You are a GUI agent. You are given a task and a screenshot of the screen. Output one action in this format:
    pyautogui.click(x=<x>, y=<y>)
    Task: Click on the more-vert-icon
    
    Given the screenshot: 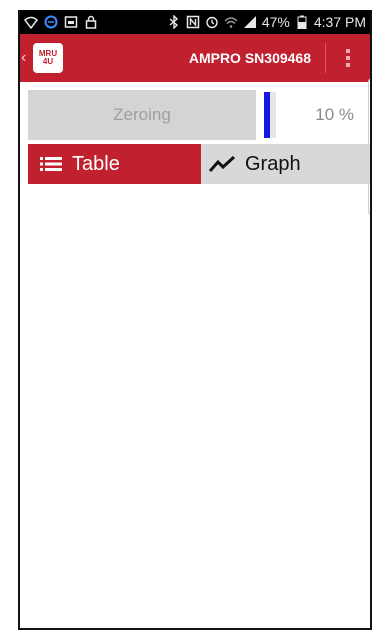 What is the action you would take?
    pyautogui.click(x=348, y=58)
    